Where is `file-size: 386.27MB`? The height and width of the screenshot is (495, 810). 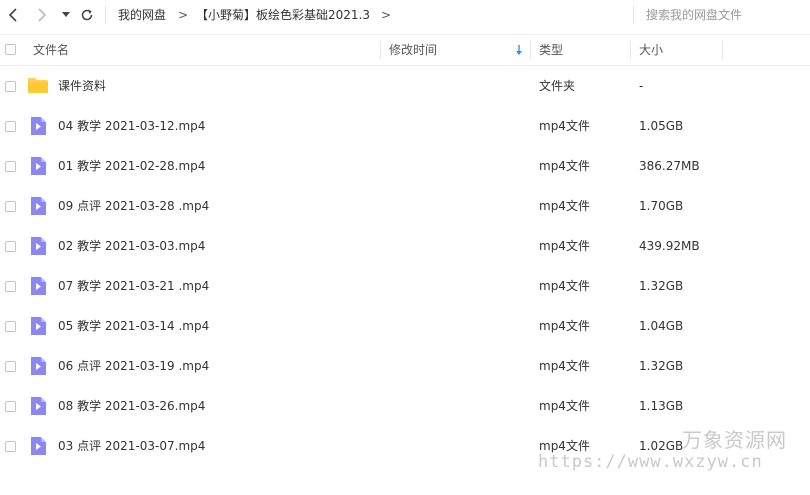 file-size: 386.27MB is located at coordinates (669, 166).